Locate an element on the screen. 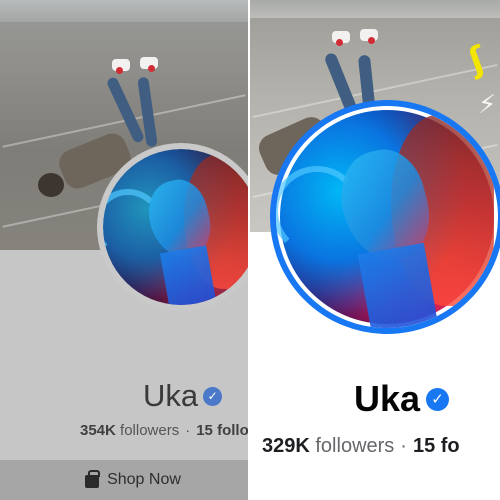 This screenshot has height=500, width=500. following-count: 15 fo is located at coordinates (436, 446).